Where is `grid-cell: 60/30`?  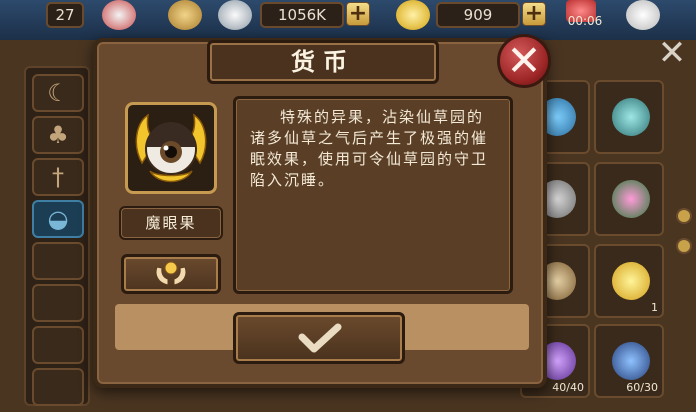 grid-cell: 60/30 is located at coordinates (629, 361).